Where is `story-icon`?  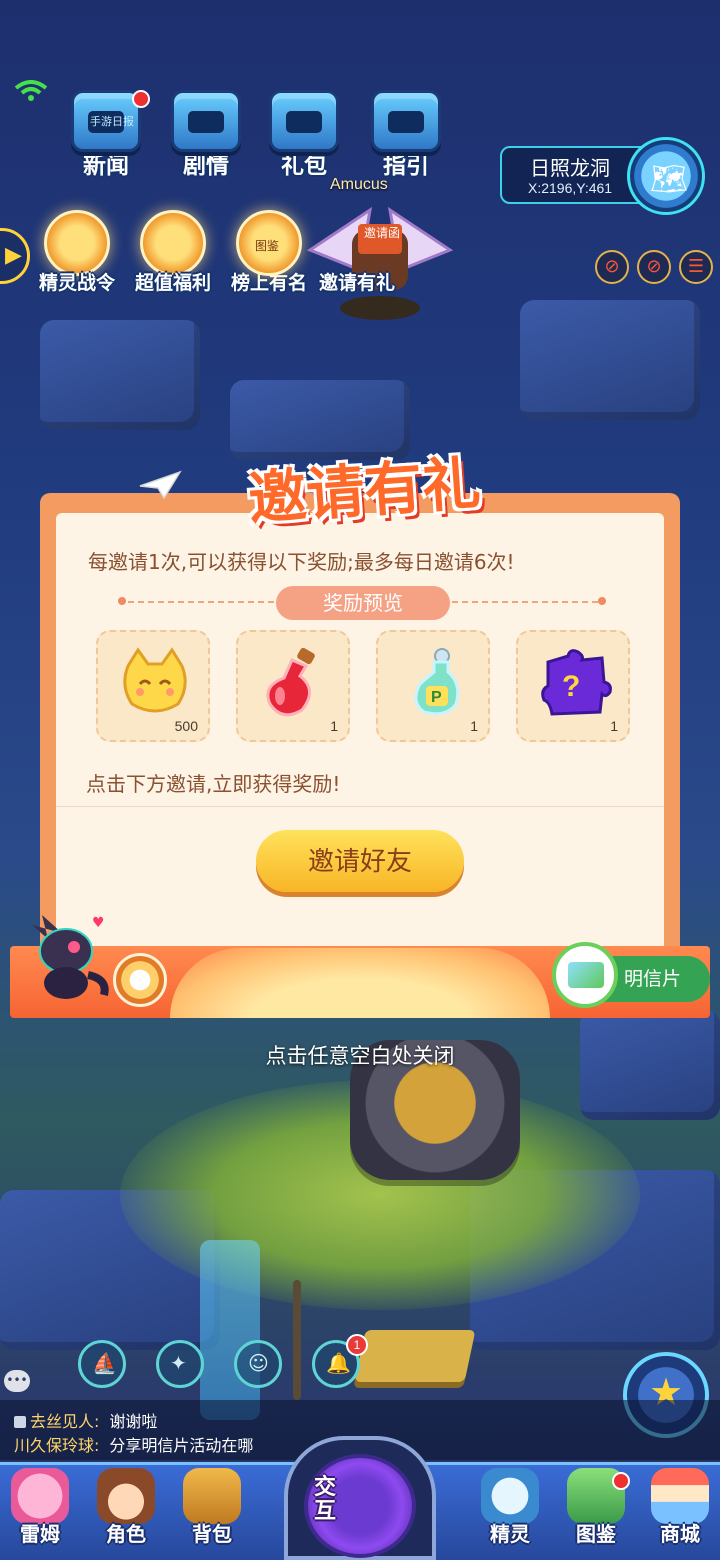
story-icon is located at coordinates (206, 121).